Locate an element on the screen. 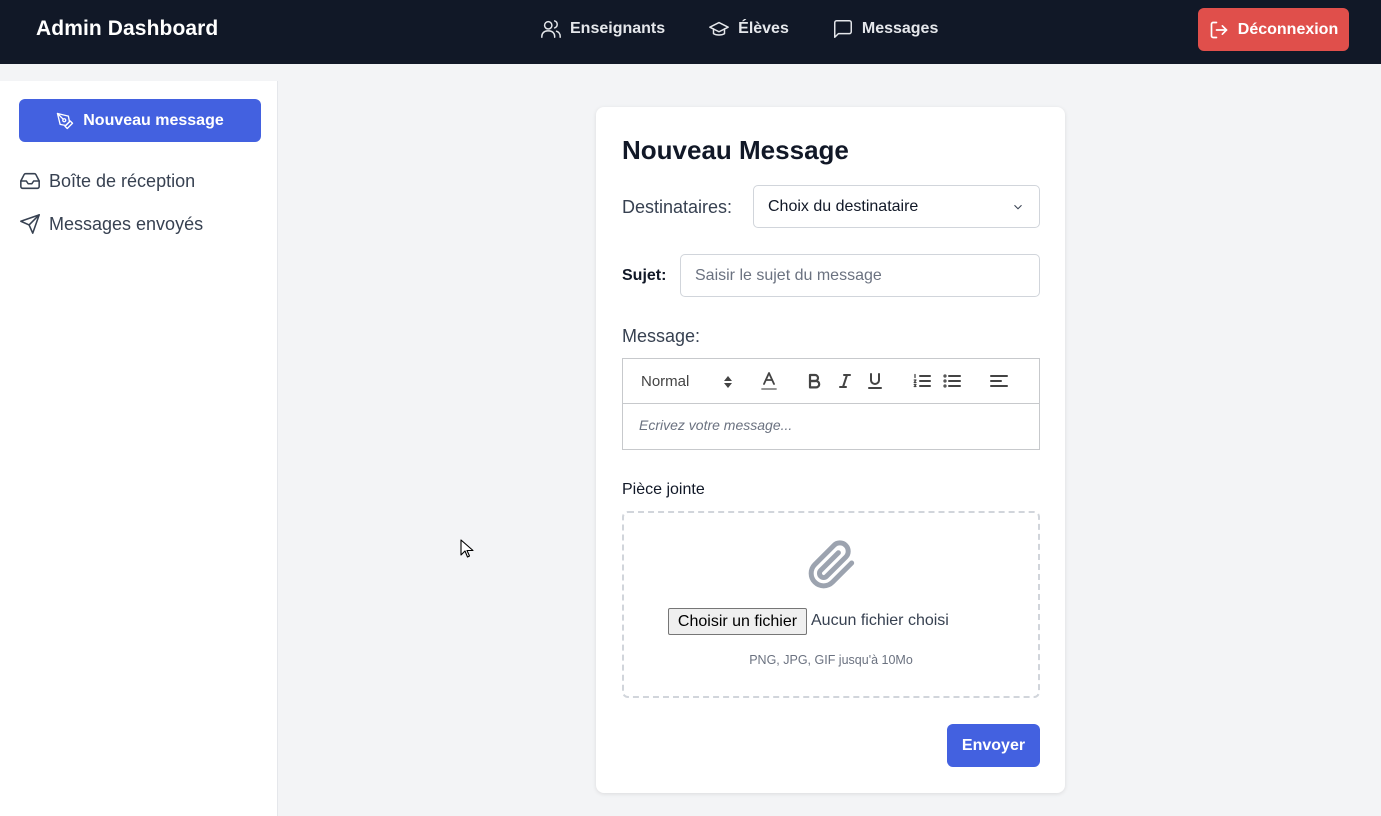 The width and height of the screenshot is (1381, 816). bullet-list-icon is located at coordinates (952, 381).